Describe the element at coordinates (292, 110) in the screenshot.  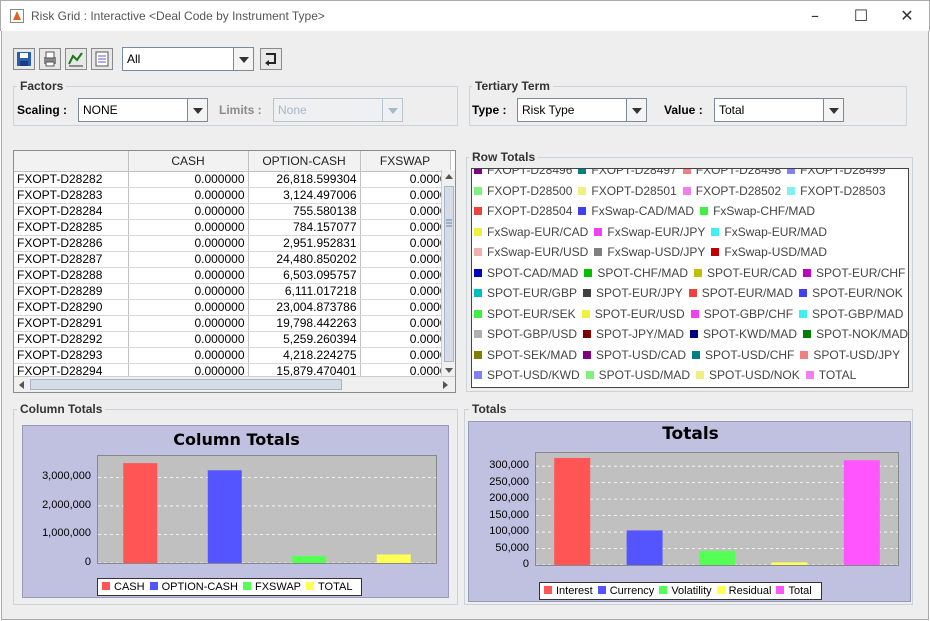
I see `limits-select-value: None` at that location.